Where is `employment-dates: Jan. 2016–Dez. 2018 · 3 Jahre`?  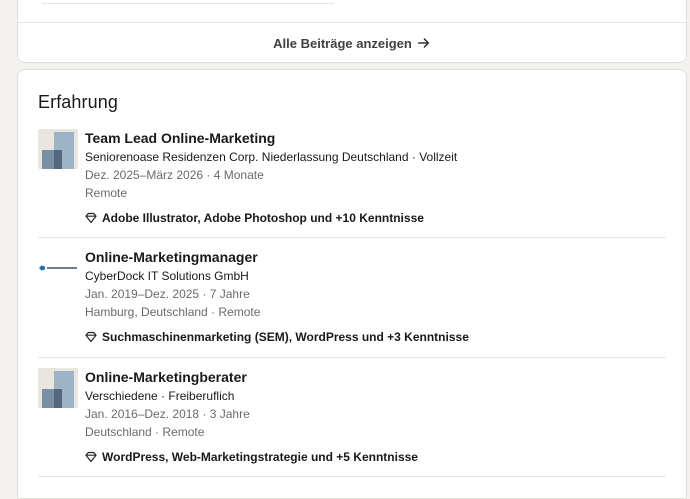 employment-dates: Jan. 2016–Dez. 2018 · 3 Jahre is located at coordinates (167, 414).